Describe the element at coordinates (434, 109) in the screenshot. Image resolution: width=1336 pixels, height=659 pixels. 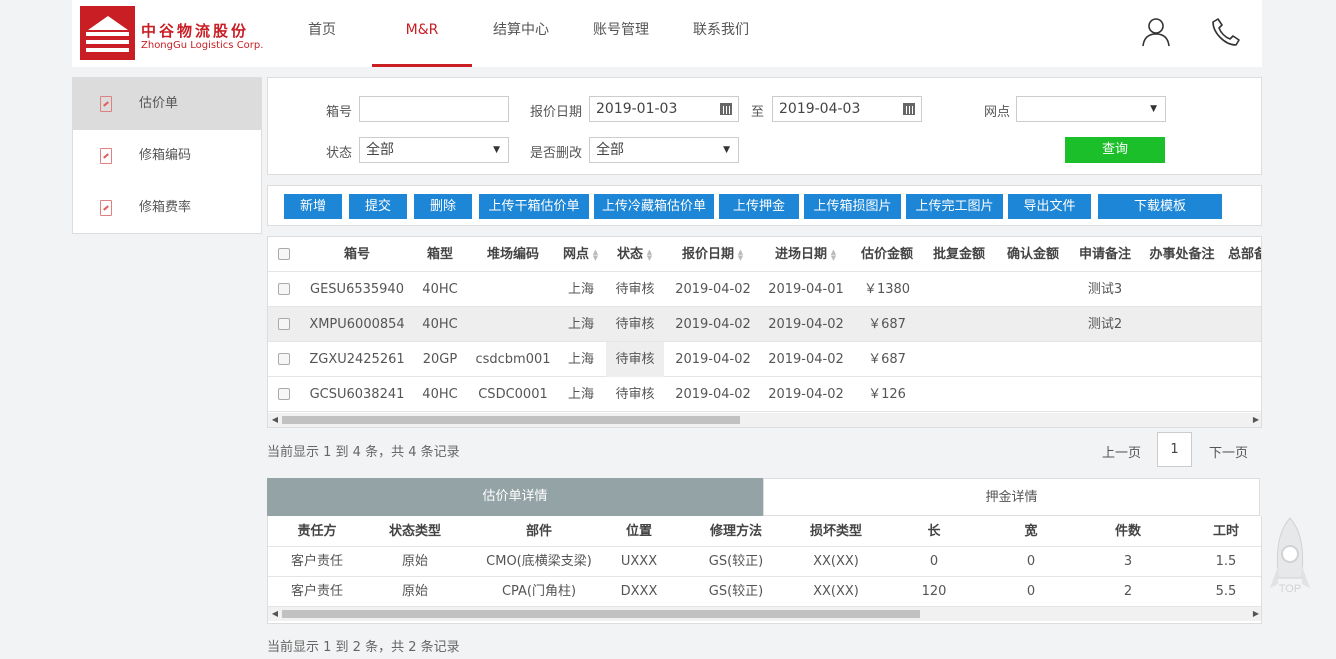
I see `box-no-input` at that location.